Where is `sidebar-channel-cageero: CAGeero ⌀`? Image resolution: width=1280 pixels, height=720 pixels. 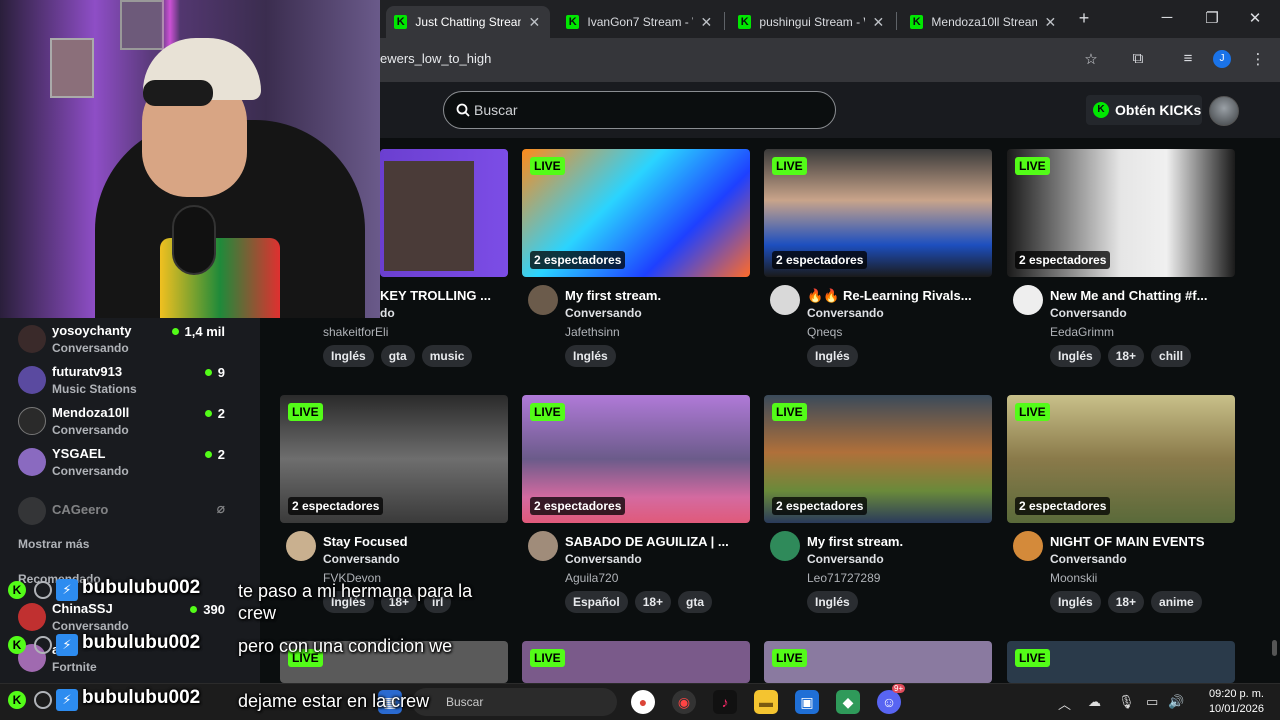 sidebar-channel-cageero: CAGeero ⌀ is located at coordinates (130, 512).